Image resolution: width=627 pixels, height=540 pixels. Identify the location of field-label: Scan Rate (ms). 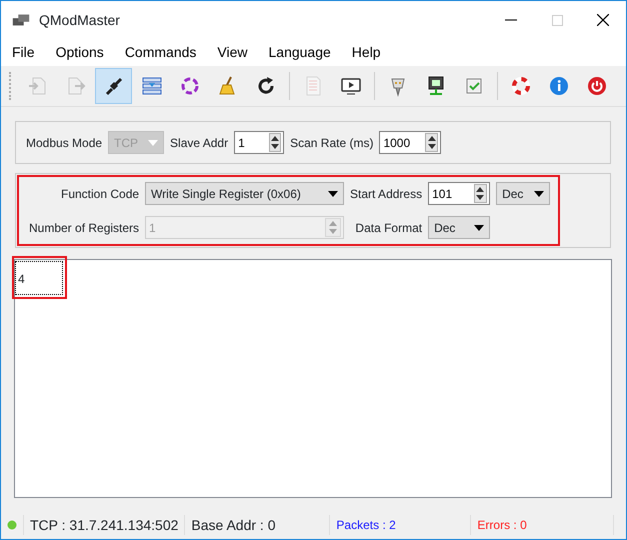
(332, 143).